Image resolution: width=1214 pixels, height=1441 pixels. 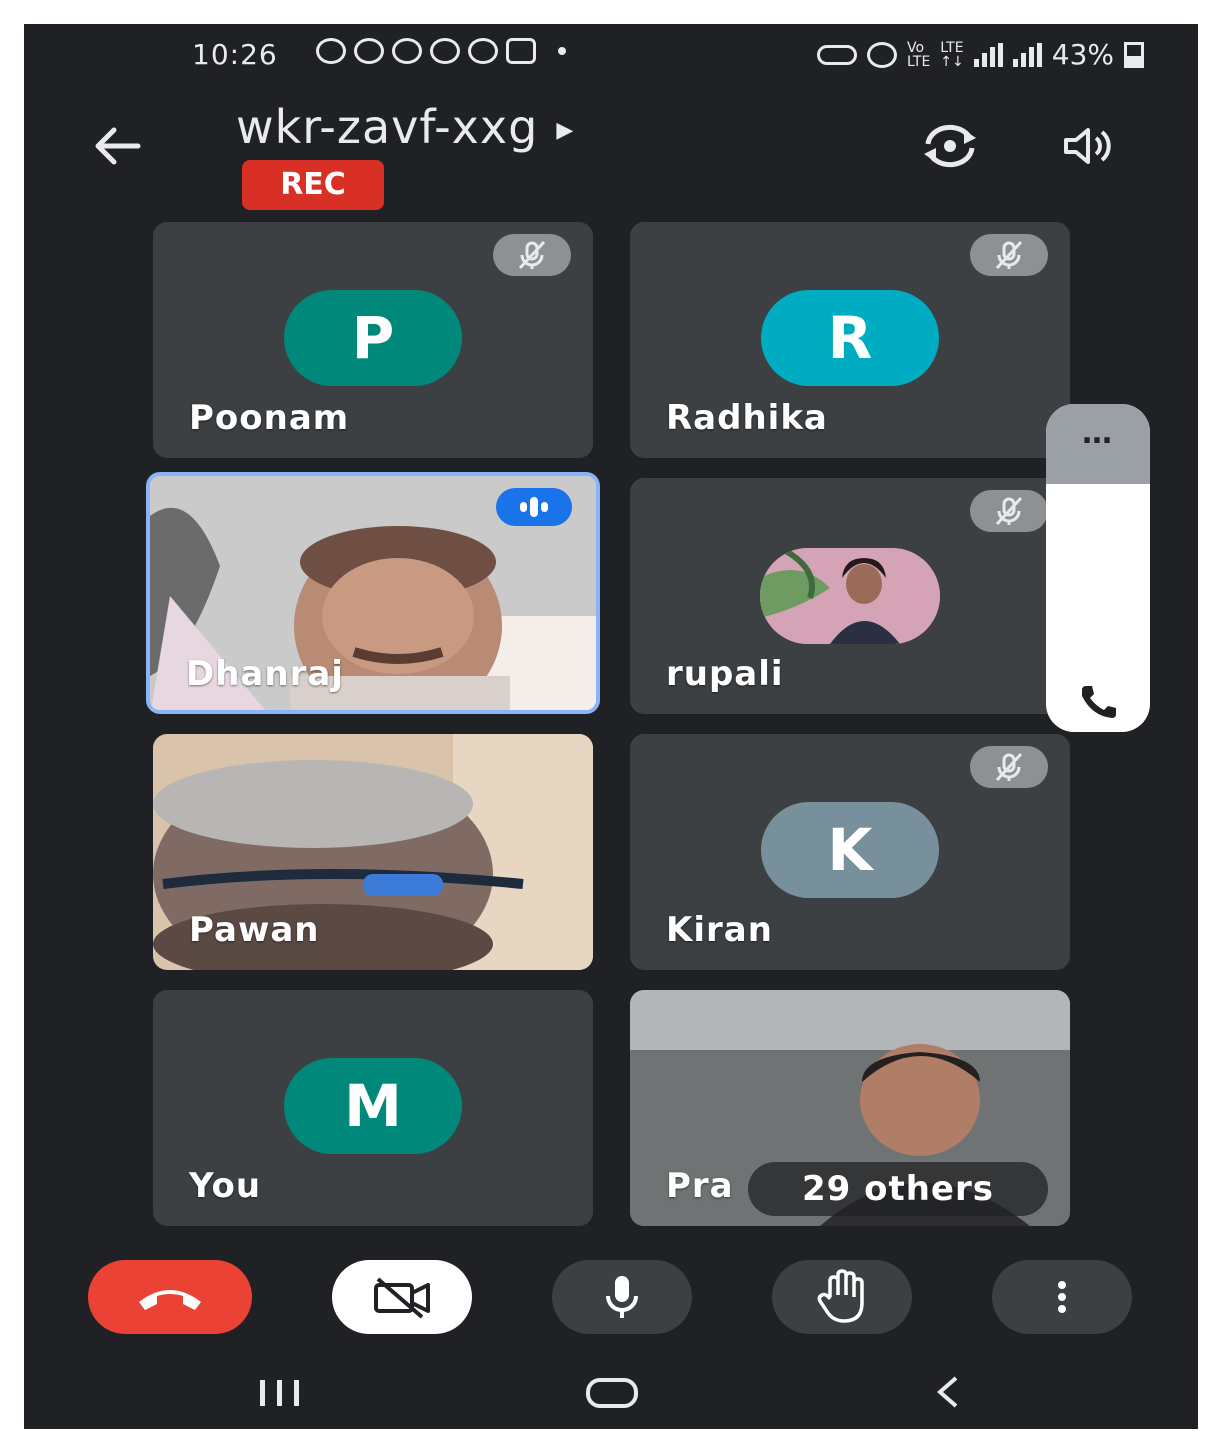 What do you see at coordinates (313, 185) in the screenshot?
I see `recording-badge: REC` at bounding box center [313, 185].